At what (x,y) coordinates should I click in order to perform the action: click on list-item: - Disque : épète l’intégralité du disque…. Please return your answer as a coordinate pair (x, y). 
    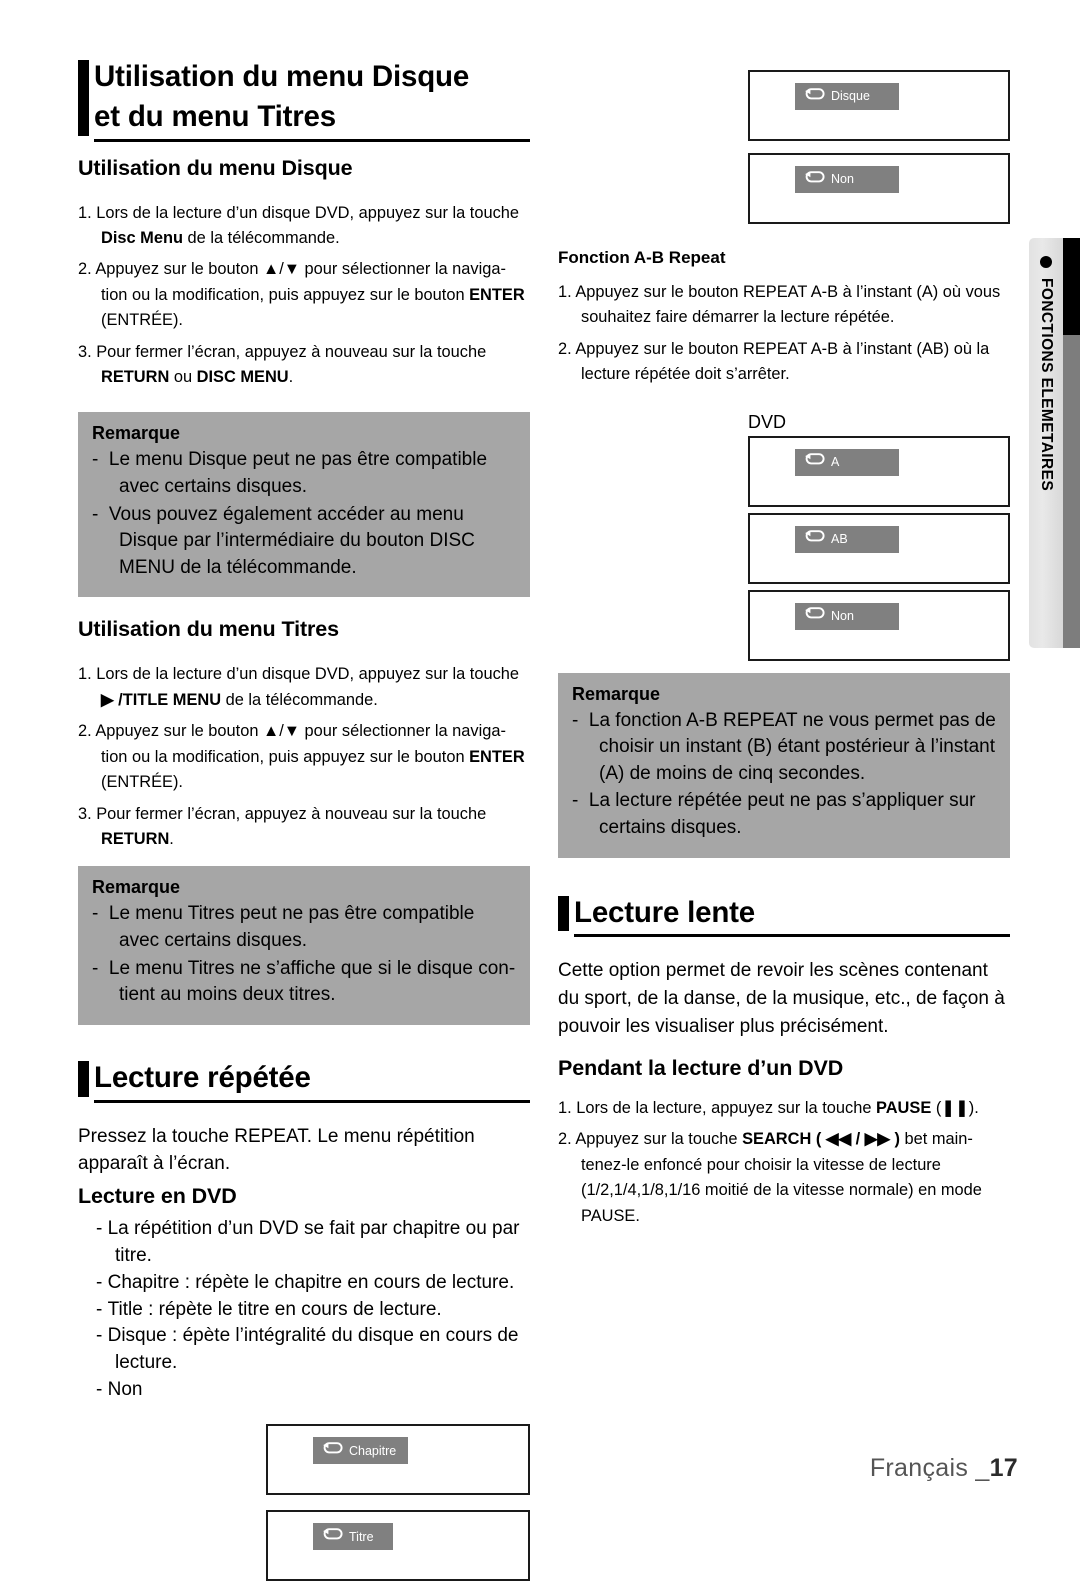
    Looking at the image, I should click on (307, 1349).